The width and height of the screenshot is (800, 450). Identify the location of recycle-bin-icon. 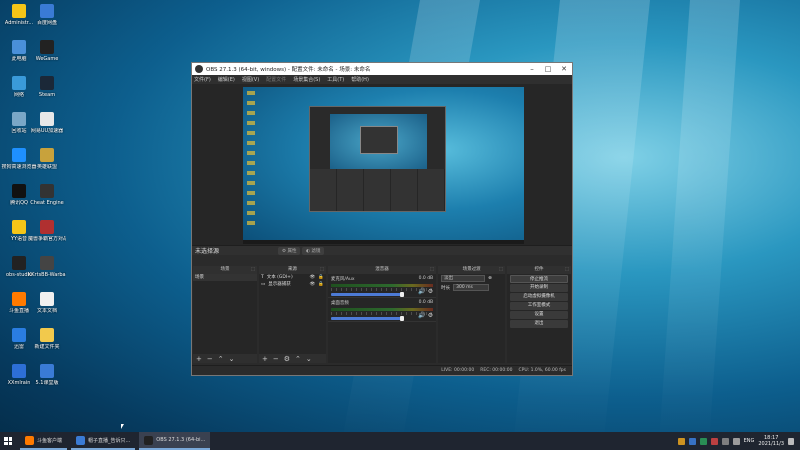
(19, 119).